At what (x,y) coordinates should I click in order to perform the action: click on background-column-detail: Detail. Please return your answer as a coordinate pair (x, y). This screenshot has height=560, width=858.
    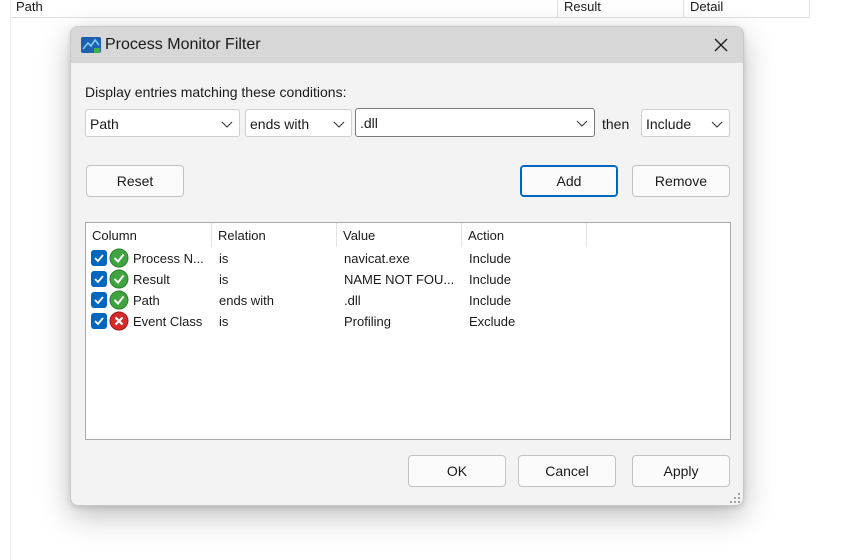
    Looking at the image, I should click on (747, 9).